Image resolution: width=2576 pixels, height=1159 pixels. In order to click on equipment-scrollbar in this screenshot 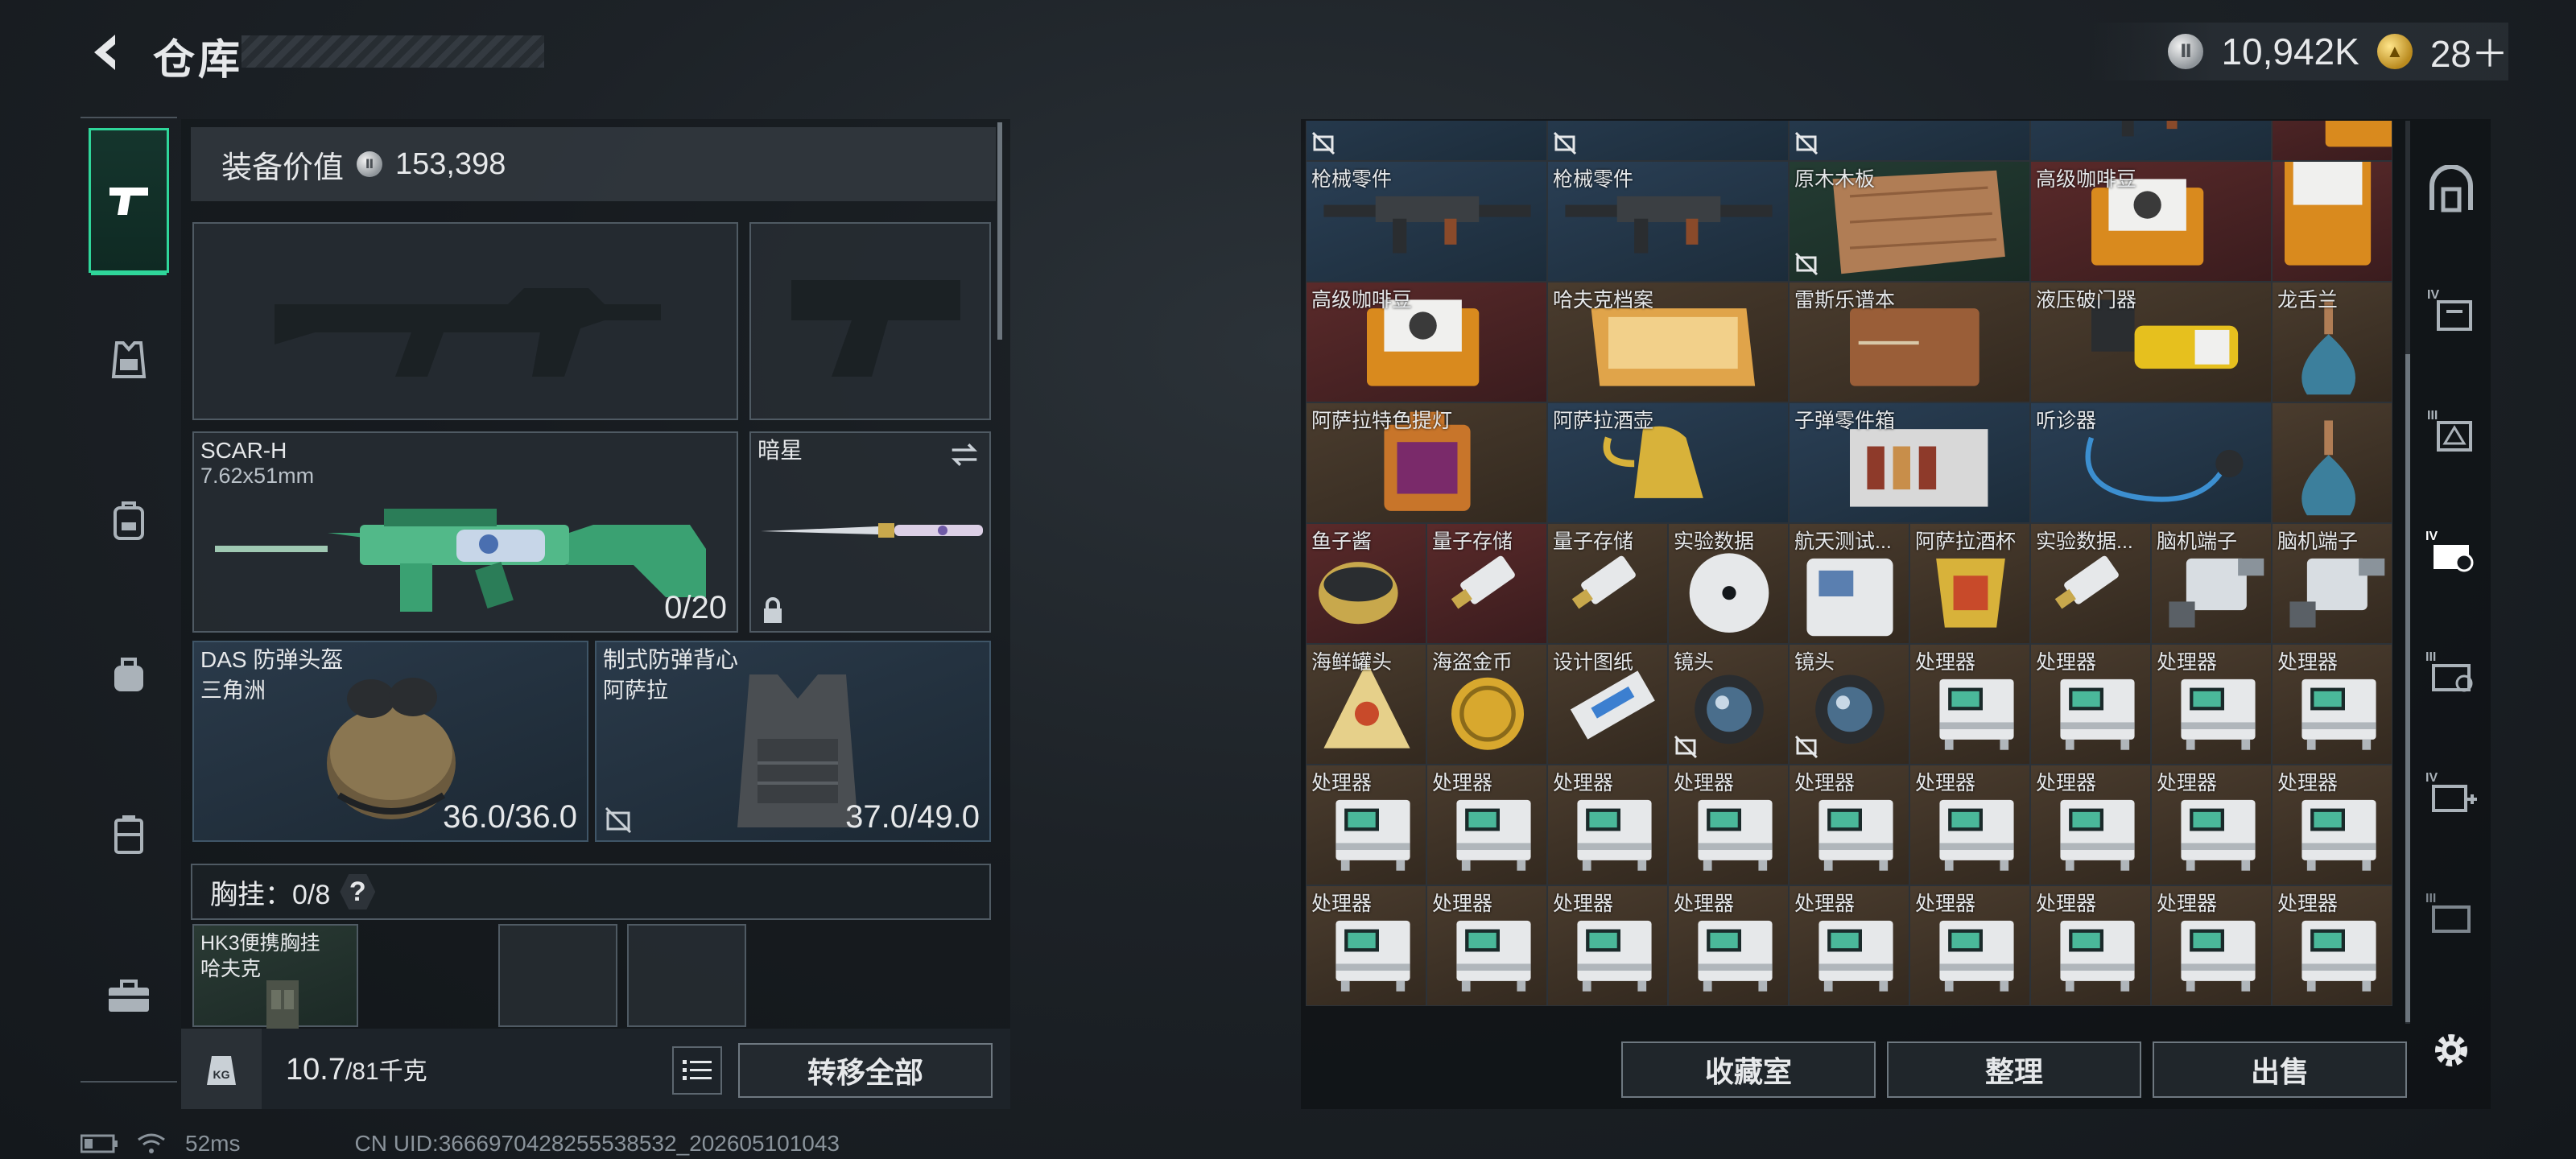, I will do `click(999, 231)`.